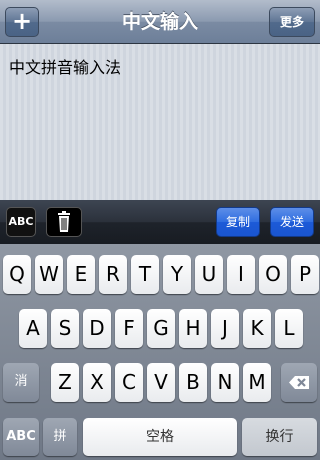 The width and height of the screenshot is (320, 460). I want to click on navigation-bar: + 中文输入 更多, so click(160, 22).